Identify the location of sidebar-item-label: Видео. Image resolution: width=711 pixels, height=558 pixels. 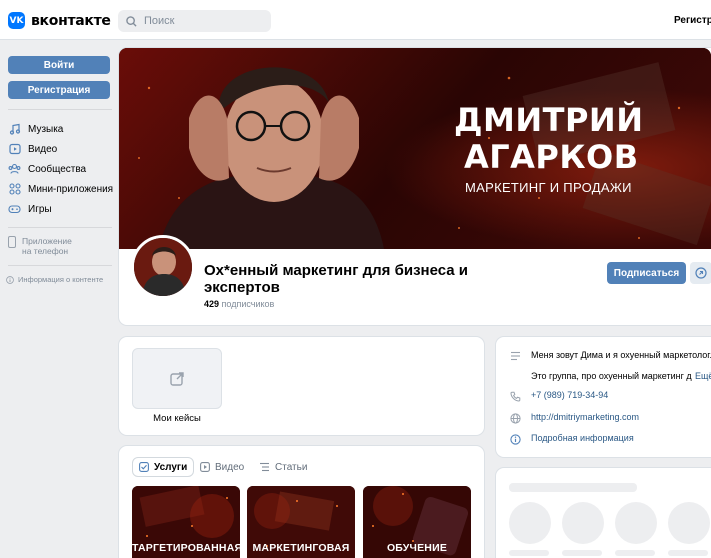
(43, 149).